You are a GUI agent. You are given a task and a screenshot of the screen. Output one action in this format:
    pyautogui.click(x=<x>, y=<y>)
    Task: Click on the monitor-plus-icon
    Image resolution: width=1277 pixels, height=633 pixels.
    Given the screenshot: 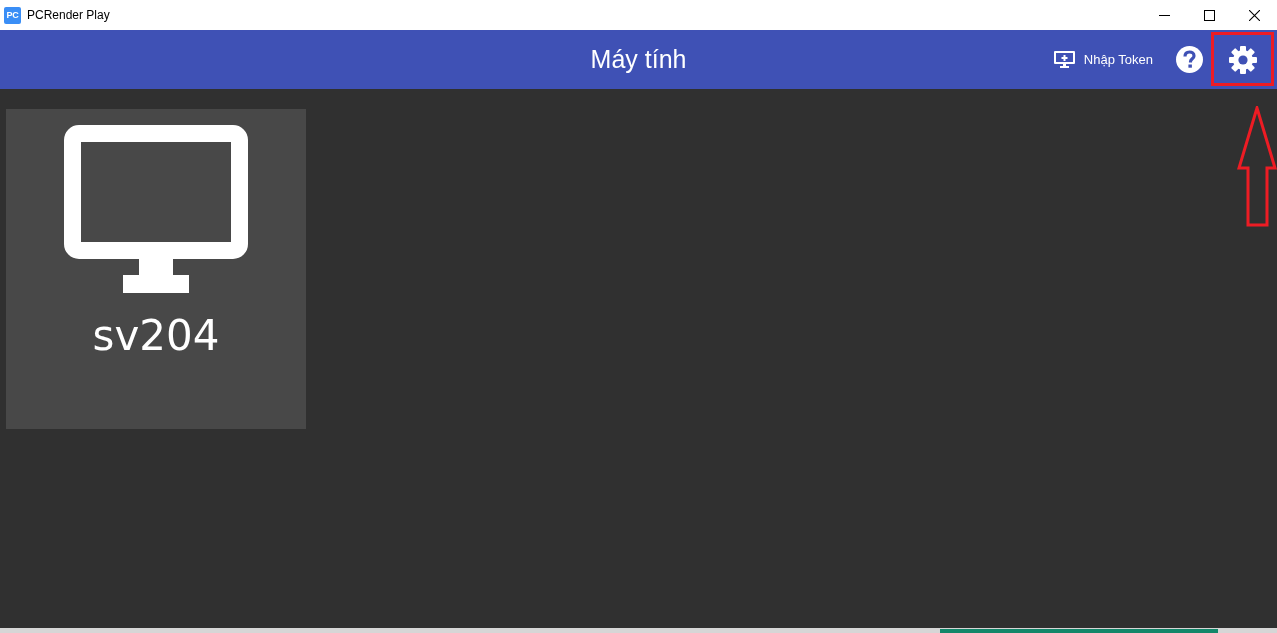 What is the action you would take?
    pyautogui.click(x=1064, y=59)
    